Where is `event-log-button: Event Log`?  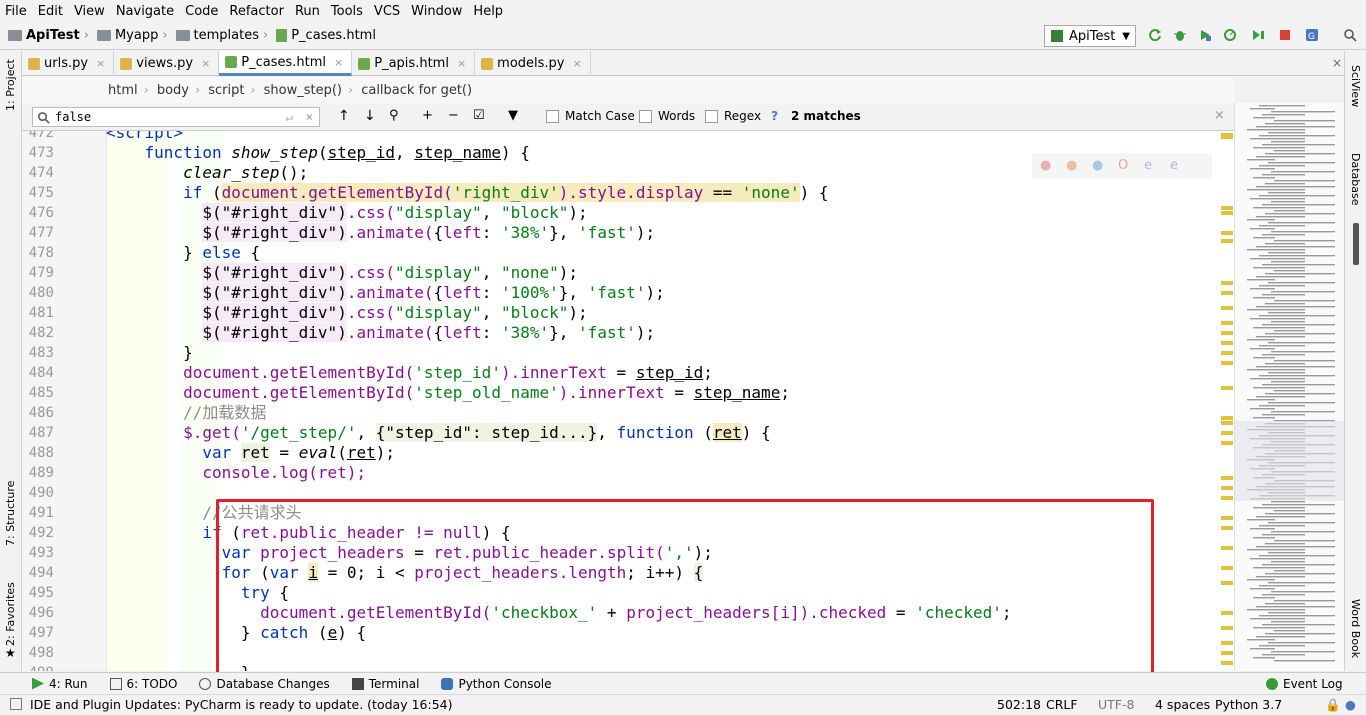
event-log-button: Event Log is located at coordinates (1304, 684).